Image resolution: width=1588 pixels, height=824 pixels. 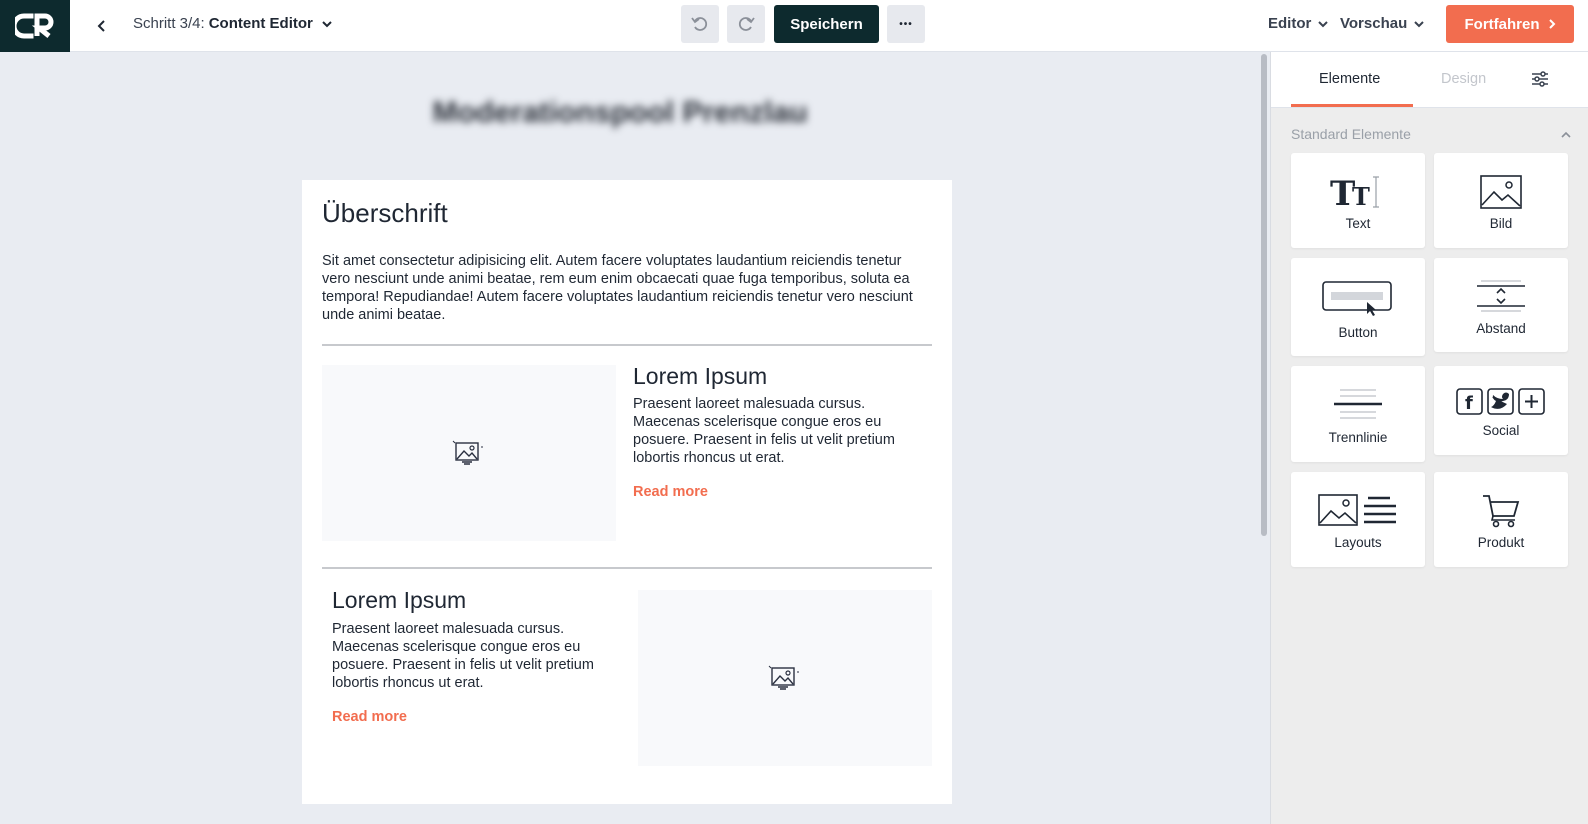 What do you see at coordinates (260, 23) in the screenshot?
I see `step-title: Content Editor` at bounding box center [260, 23].